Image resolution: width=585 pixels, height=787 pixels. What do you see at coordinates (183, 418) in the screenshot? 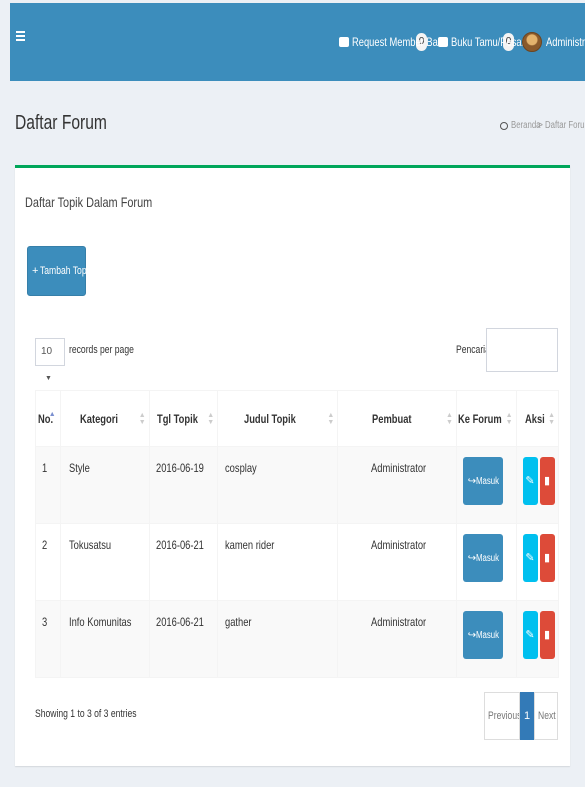
I see `col-tgl: Tgl Topik ▲ ▼` at bounding box center [183, 418].